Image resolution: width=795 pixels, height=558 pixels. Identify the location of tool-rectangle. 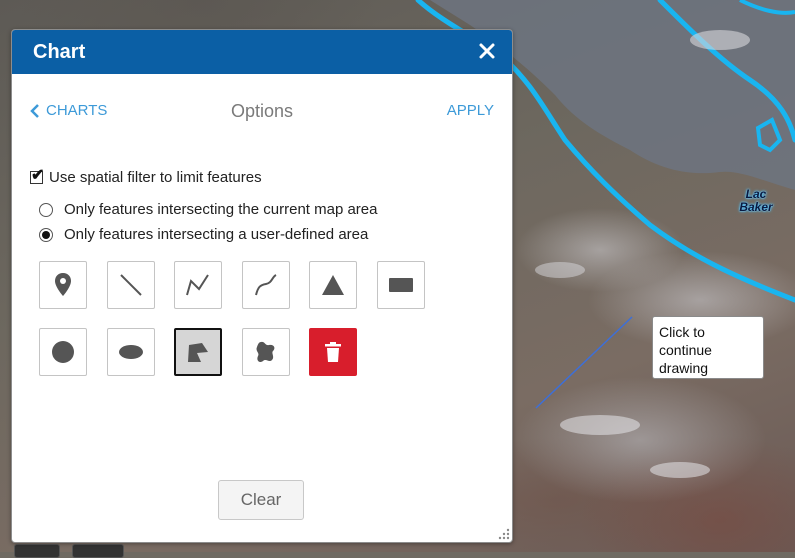
(401, 285).